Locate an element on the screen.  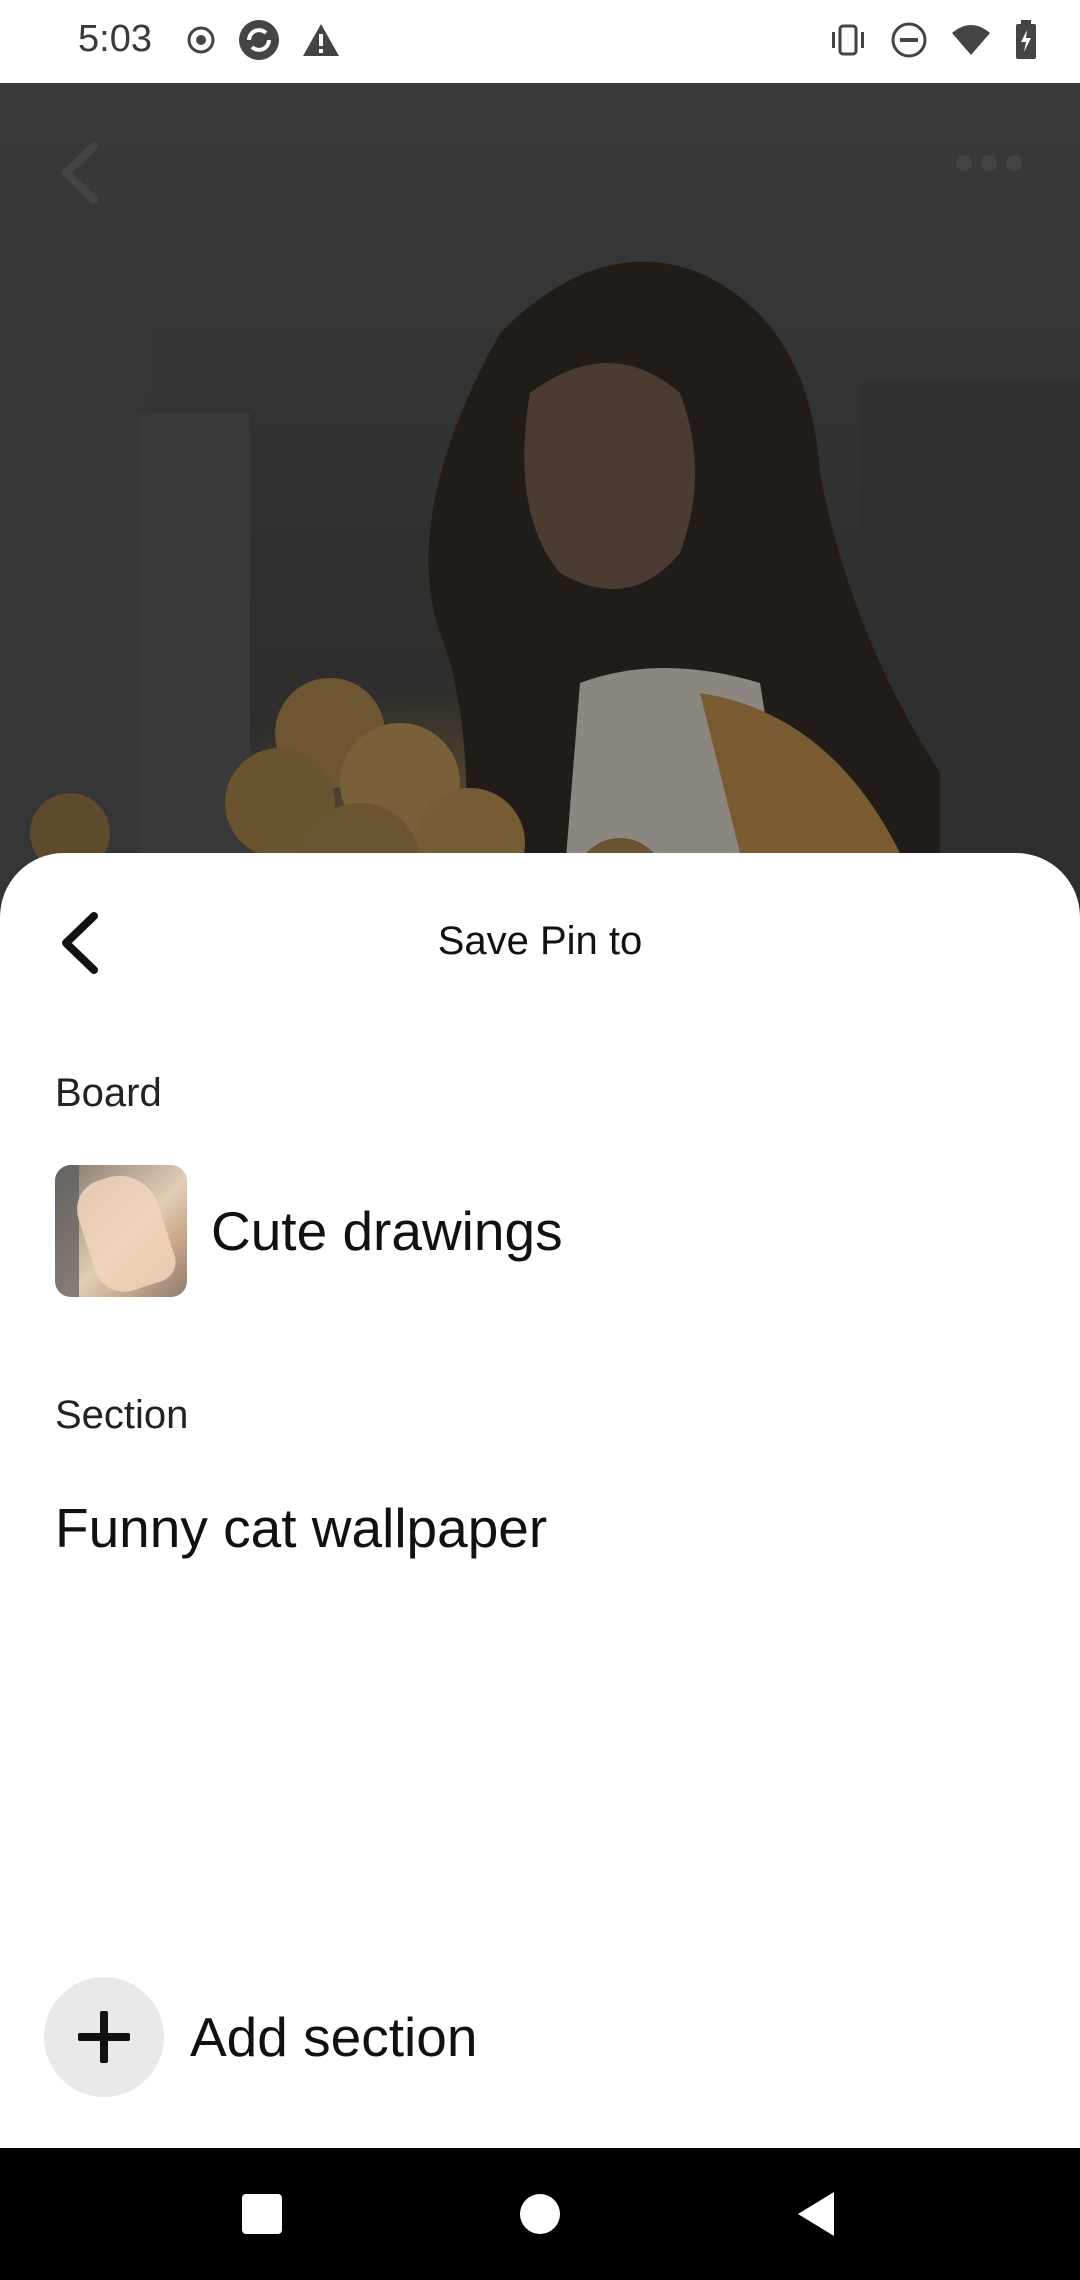
triangle-back-icon is located at coordinates (816, 2214).